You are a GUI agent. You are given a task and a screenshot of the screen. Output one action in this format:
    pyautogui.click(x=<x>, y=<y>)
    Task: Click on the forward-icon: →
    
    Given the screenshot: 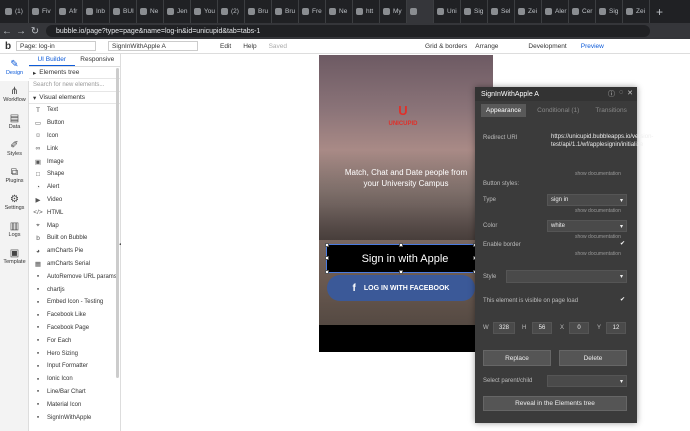 What is the action you would take?
    pyautogui.click(x=21, y=31)
    